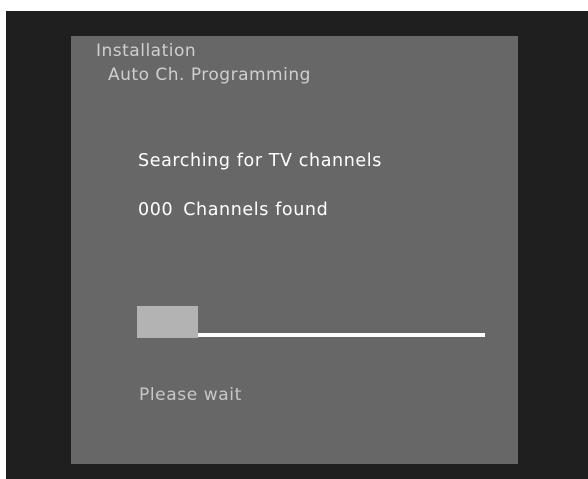 Image resolution: width=588 pixels, height=479 pixels. I want to click on please-wait-text: Please wait, so click(190, 395).